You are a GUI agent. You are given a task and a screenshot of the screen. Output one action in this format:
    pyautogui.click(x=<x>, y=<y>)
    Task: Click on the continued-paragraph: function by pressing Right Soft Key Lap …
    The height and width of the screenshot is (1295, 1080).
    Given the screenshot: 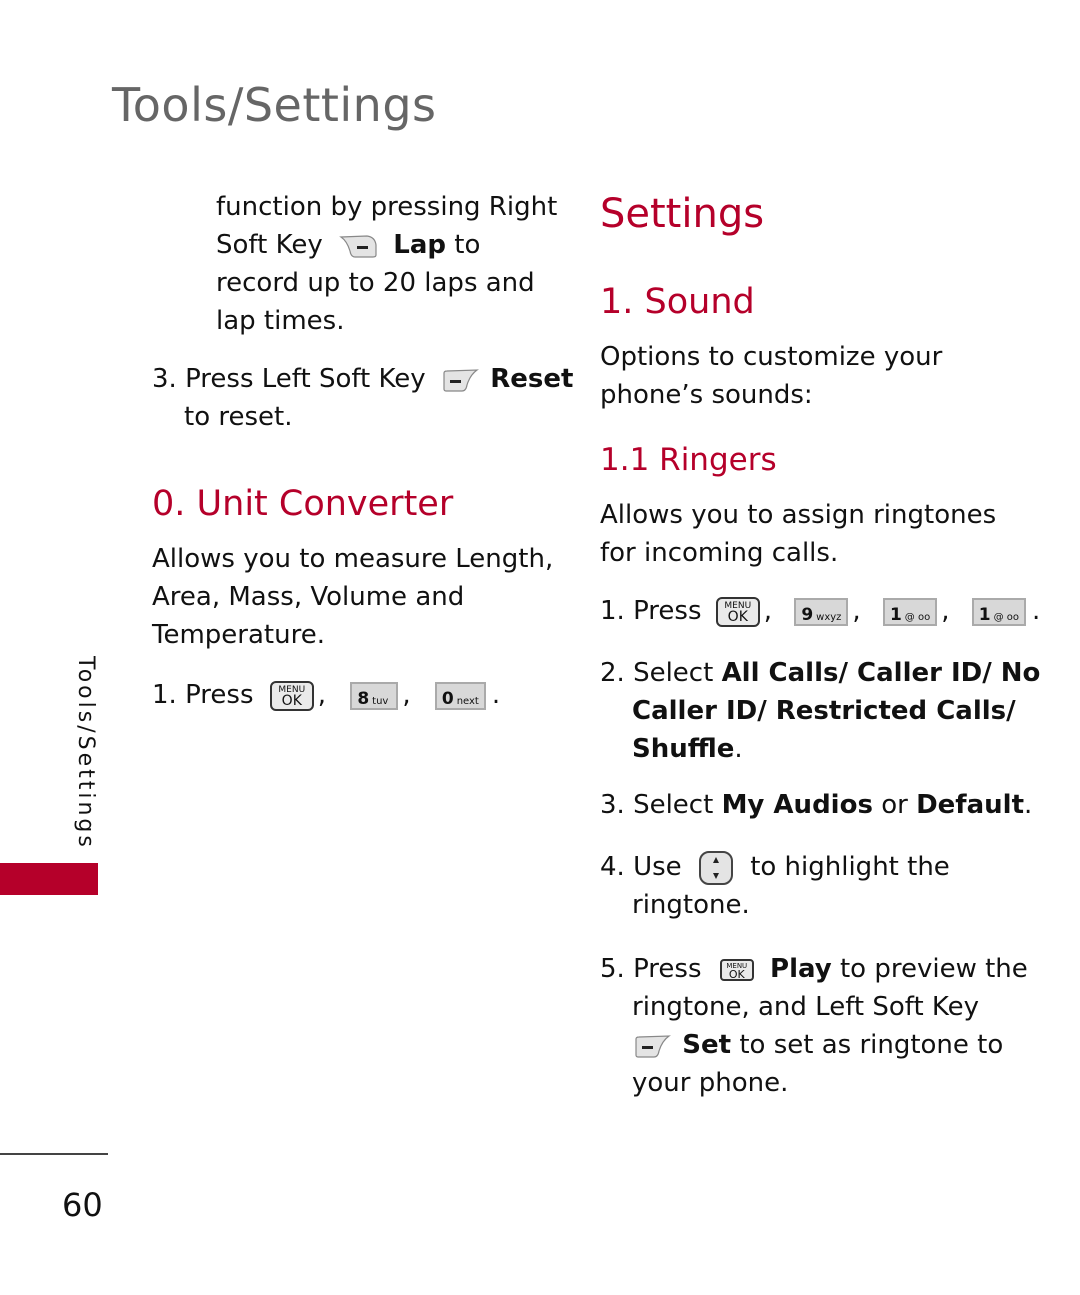 What is the action you would take?
    pyautogui.click(x=387, y=264)
    